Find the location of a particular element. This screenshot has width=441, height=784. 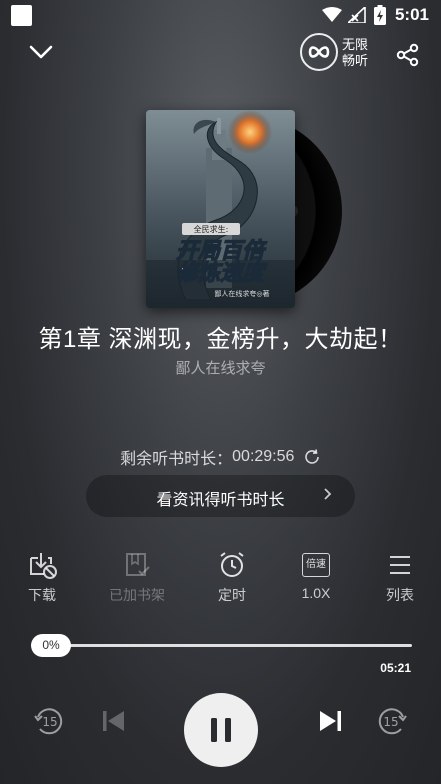

infinity-icon is located at coordinates (319, 52).